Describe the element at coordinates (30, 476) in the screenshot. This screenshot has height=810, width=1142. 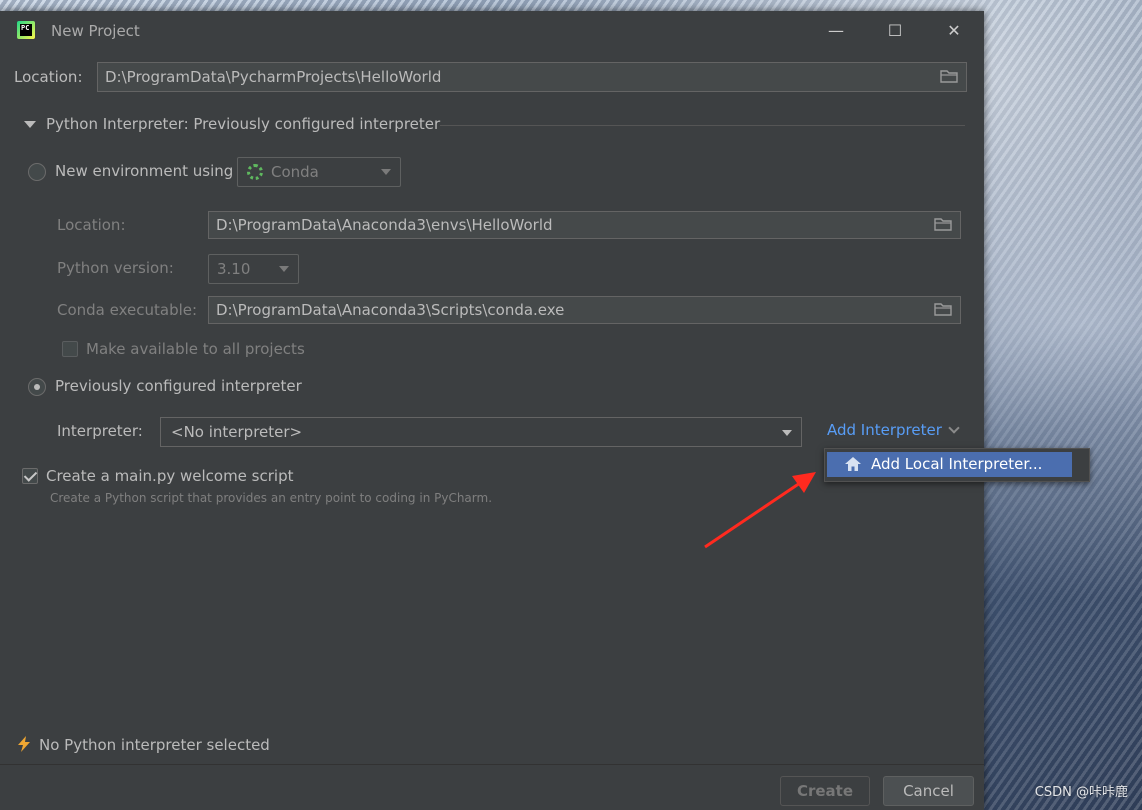
I see `welcome-script-checkbox` at that location.